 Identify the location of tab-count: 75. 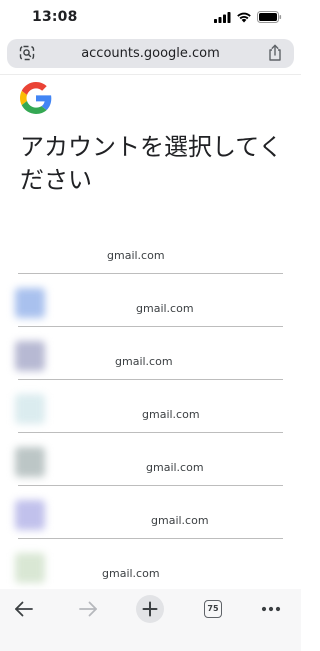
(213, 609).